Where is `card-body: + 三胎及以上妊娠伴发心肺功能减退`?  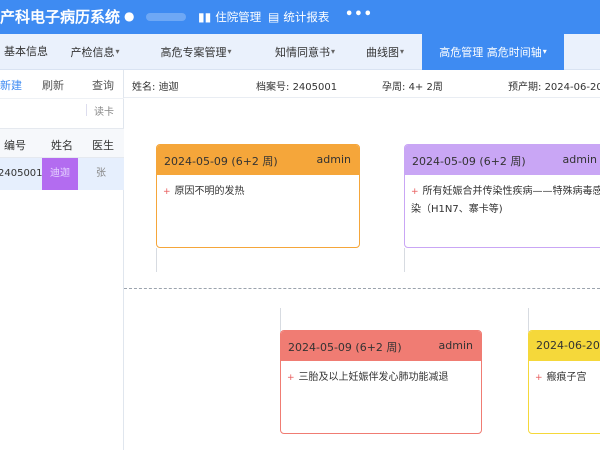 card-body: + 三胎及以上妊娠伴发心肺功能减退 is located at coordinates (381, 374).